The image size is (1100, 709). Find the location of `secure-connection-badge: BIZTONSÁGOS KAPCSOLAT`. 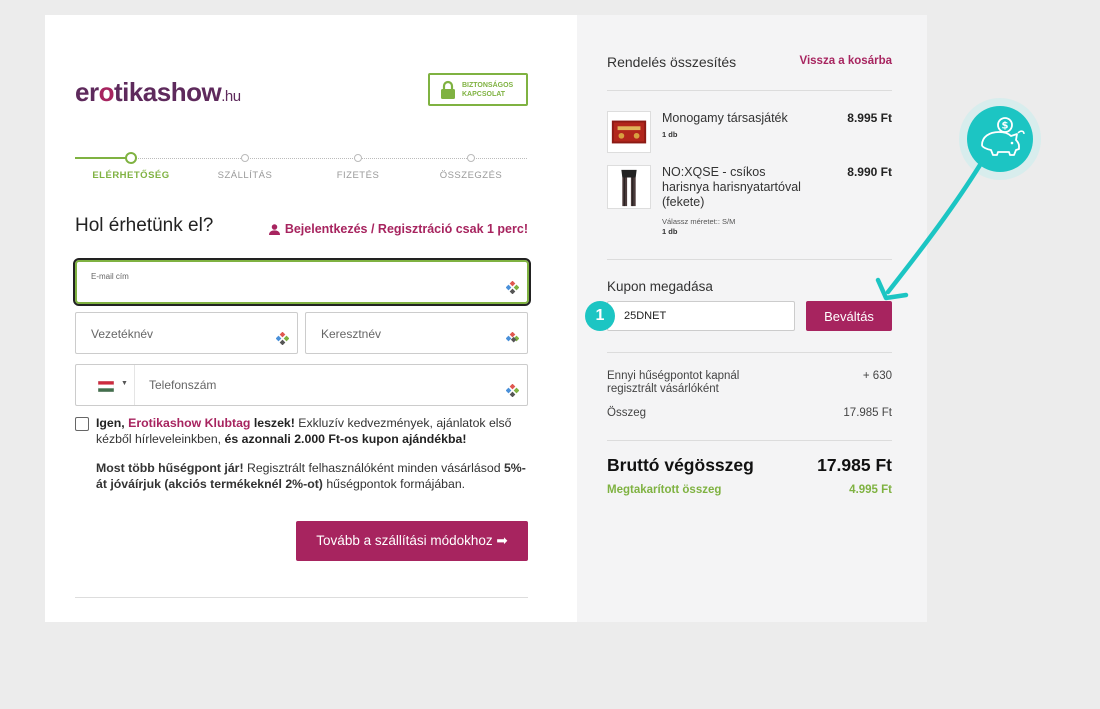

secure-connection-badge: BIZTONSÁGOS KAPCSOLAT is located at coordinates (478, 89).